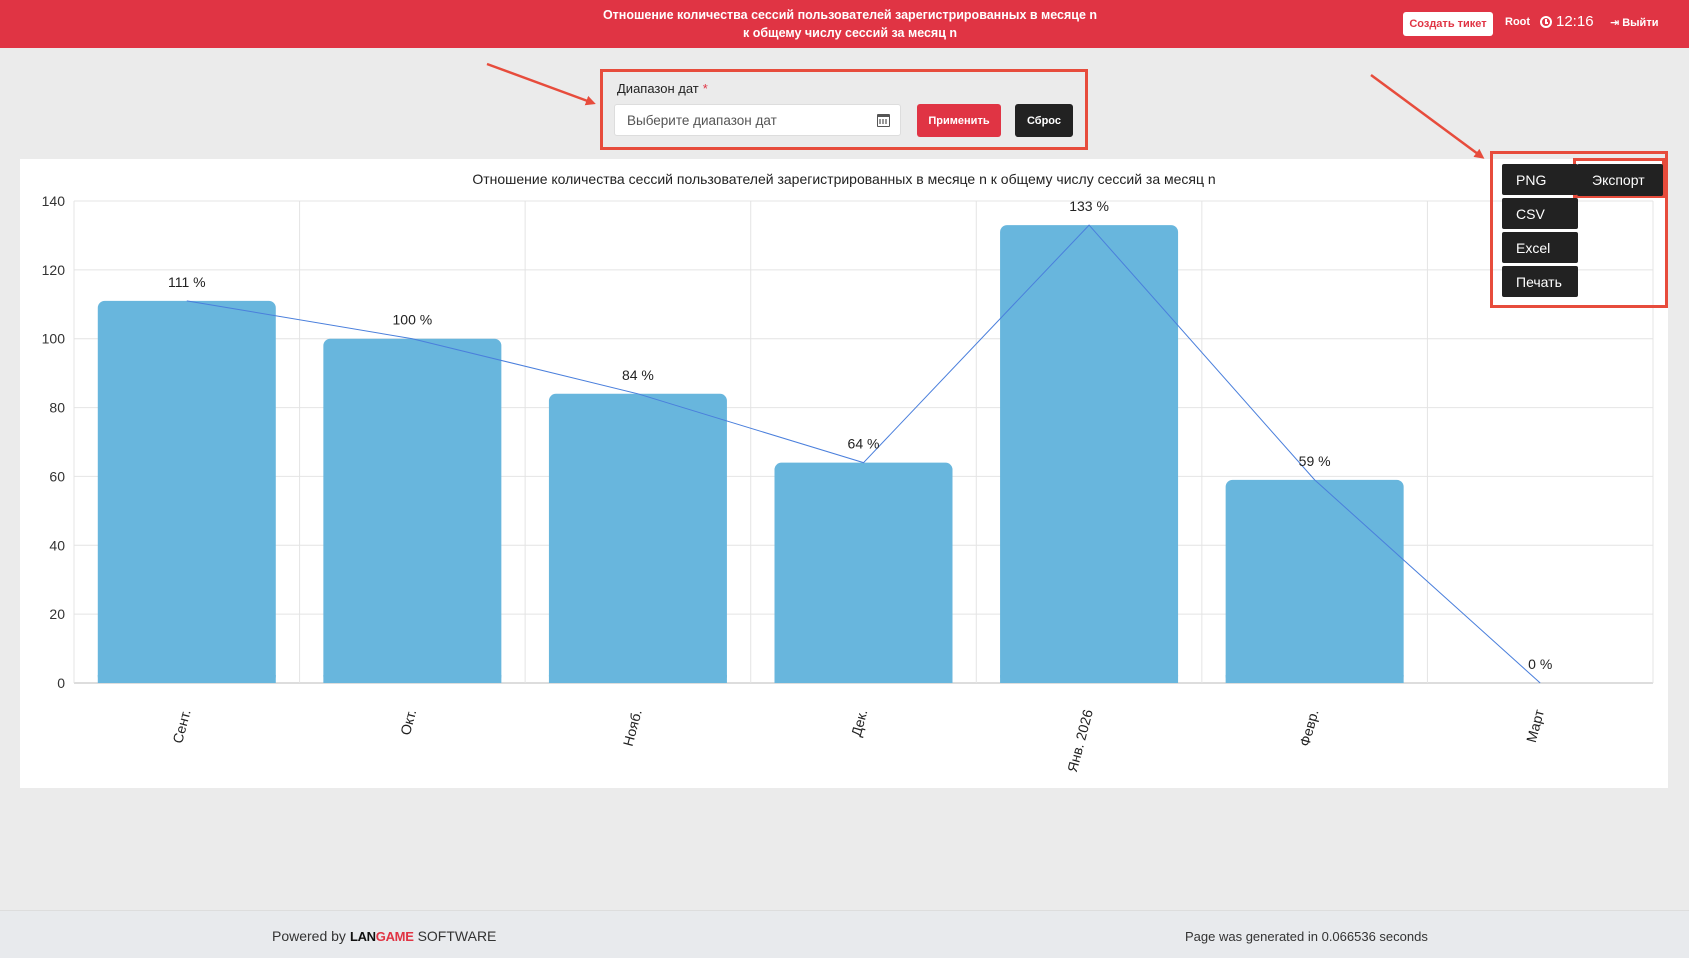 The width and height of the screenshot is (1689, 958). I want to click on powered-by-text: Powered by, so click(309, 936).